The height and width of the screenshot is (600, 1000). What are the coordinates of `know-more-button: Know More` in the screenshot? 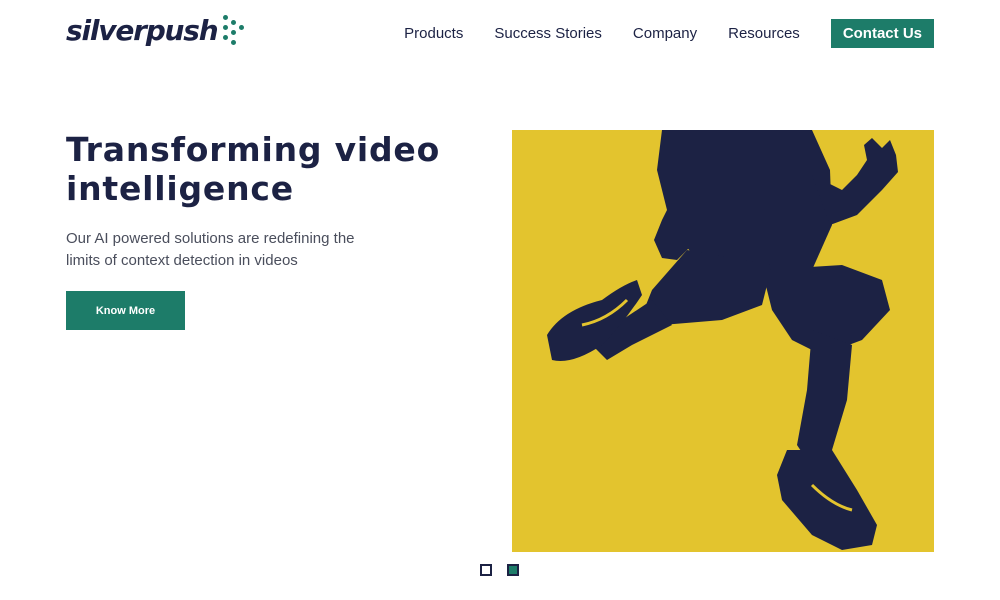 It's located at (125, 310).